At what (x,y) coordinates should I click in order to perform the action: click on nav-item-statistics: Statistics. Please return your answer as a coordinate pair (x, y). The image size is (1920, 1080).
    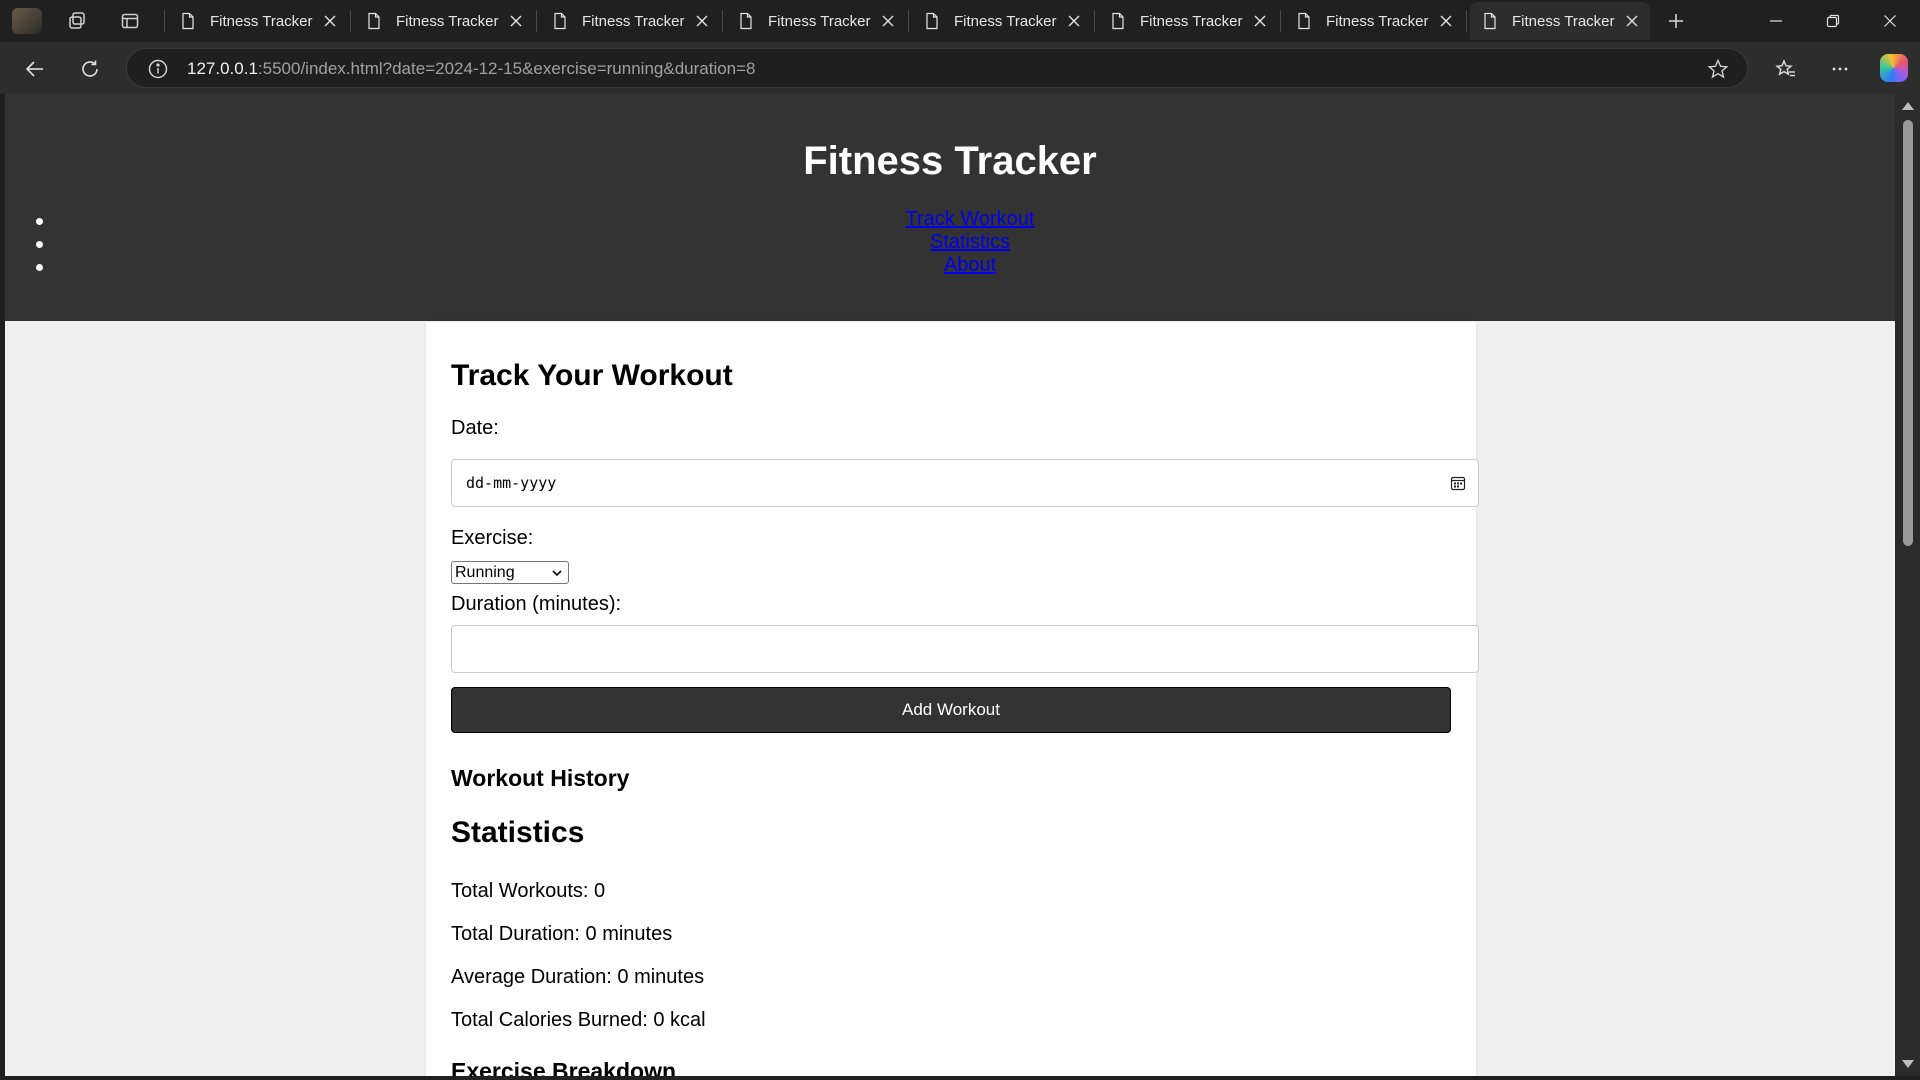
    Looking at the image, I should click on (950, 242).